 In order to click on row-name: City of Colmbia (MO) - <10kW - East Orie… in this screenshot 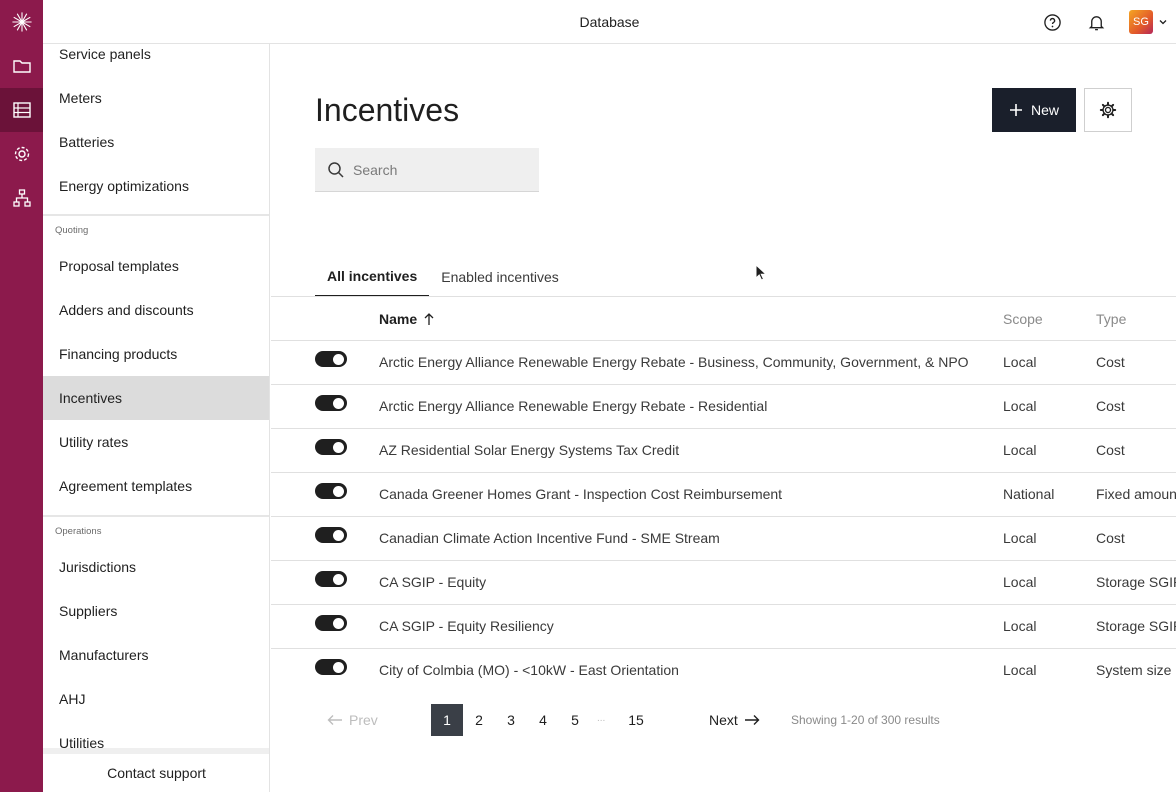, I will do `click(529, 670)`.